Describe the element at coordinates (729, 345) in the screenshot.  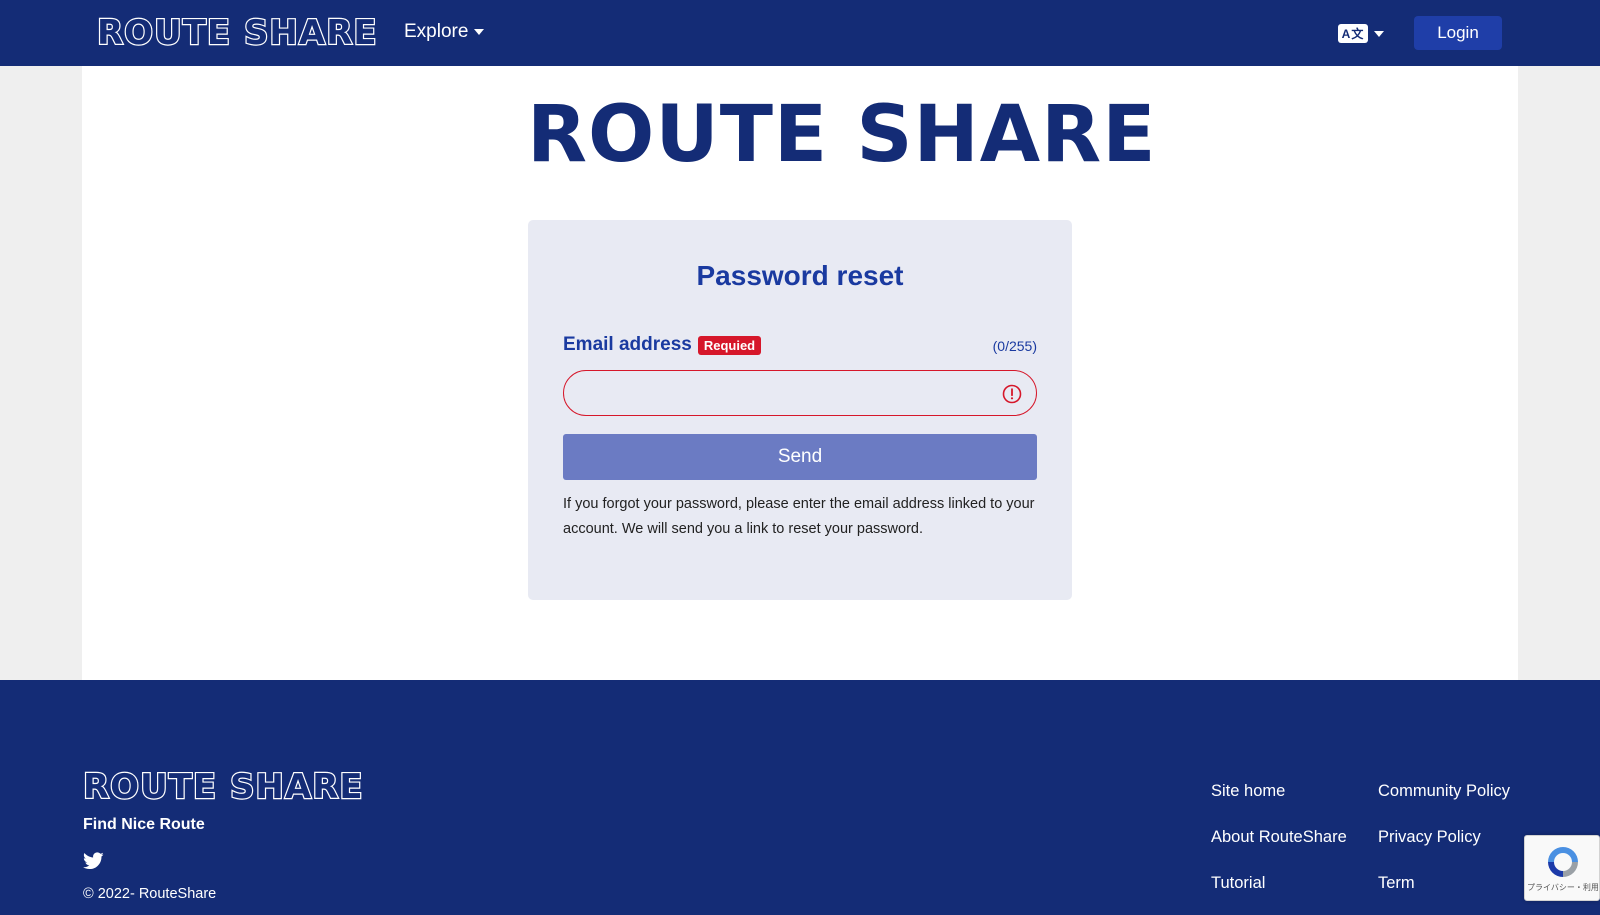
I see `required-badge: Requied` at that location.